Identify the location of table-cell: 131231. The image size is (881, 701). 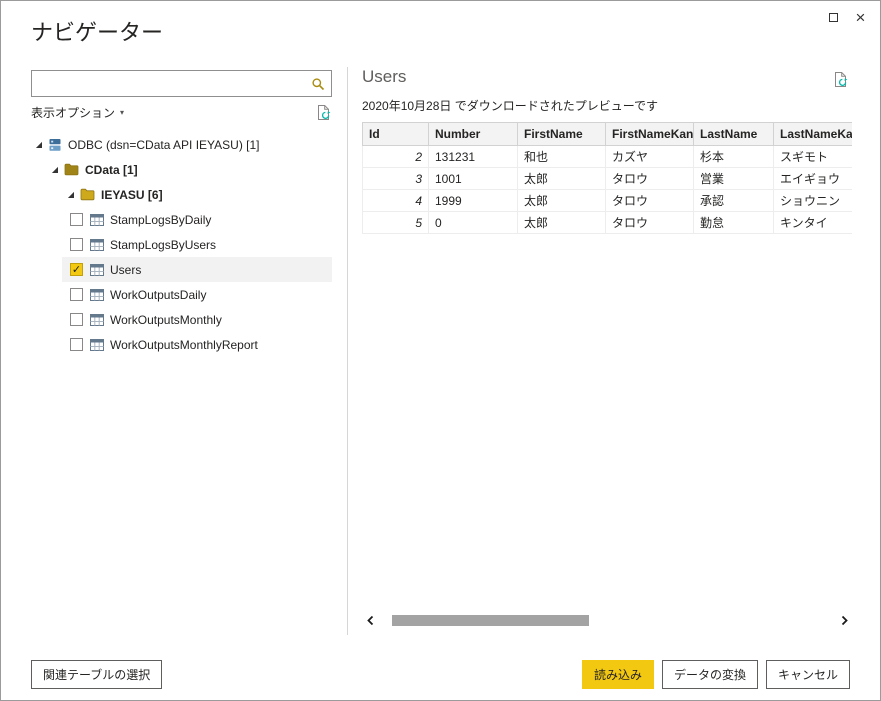
(473, 156).